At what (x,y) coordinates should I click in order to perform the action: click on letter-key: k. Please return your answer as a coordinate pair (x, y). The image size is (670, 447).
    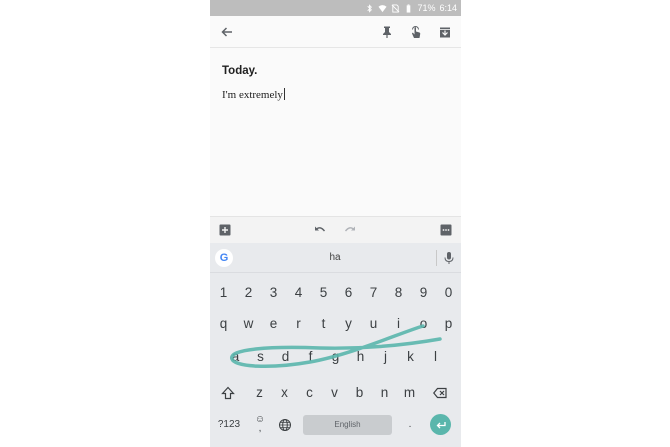
    Looking at the image, I should click on (410, 356).